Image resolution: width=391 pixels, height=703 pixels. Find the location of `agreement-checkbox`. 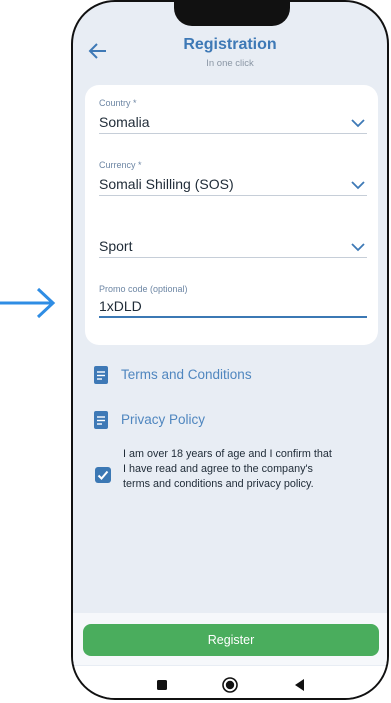

agreement-checkbox is located at coordinates (103, 475).